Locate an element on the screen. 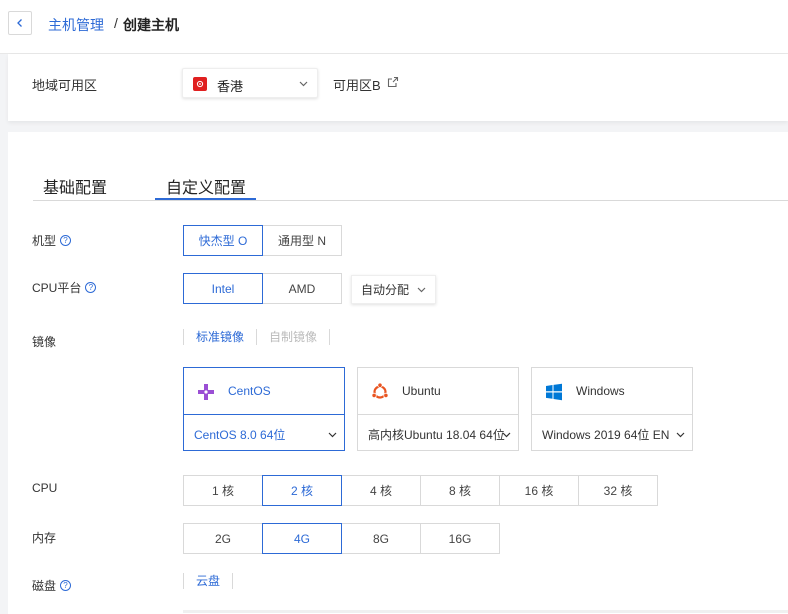 This screenshot has width=788, height=614. region-label: 地域可用区 is located at coordinates (65, 85).